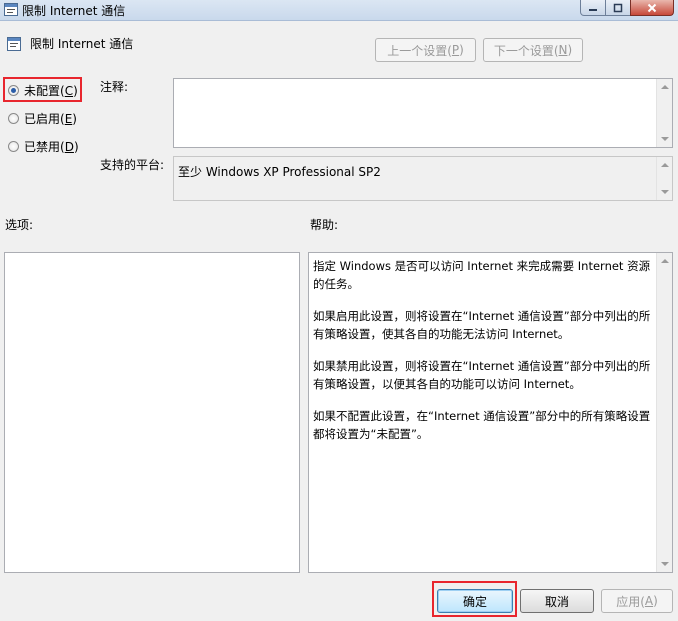 Image resolution: width=678 pixels, height=621 pixels. I want to click on radio-enabled-indicator, so click(13, 118).